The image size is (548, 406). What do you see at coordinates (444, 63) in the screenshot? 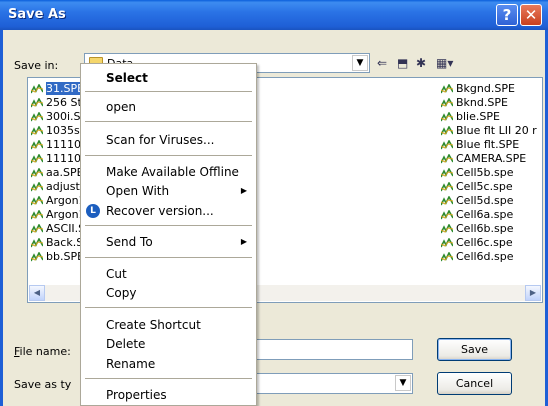
I see `views-menu-icon: ▦▾` at bounding box center [444, 63].